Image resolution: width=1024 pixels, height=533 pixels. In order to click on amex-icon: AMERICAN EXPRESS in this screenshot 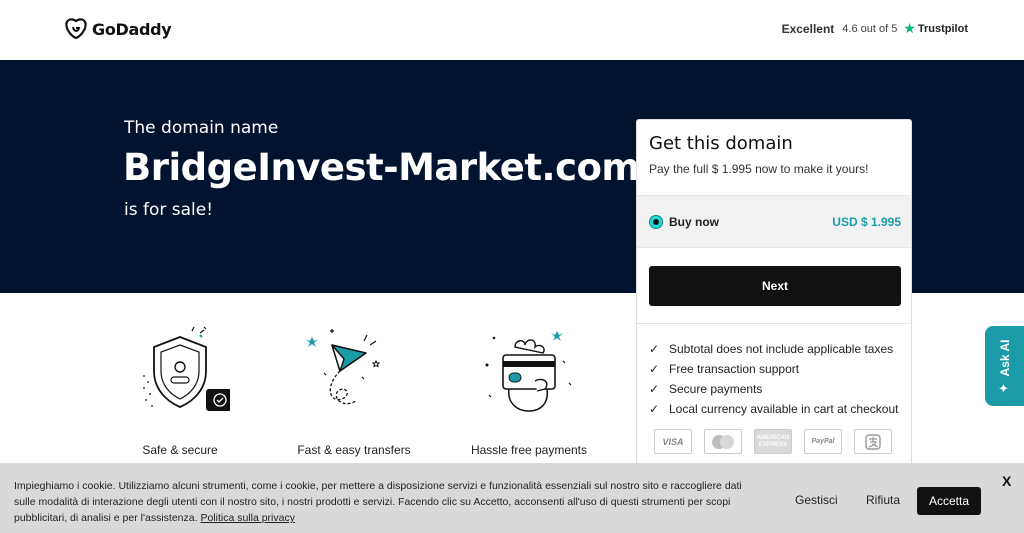, I will do `click(773, 441)`.